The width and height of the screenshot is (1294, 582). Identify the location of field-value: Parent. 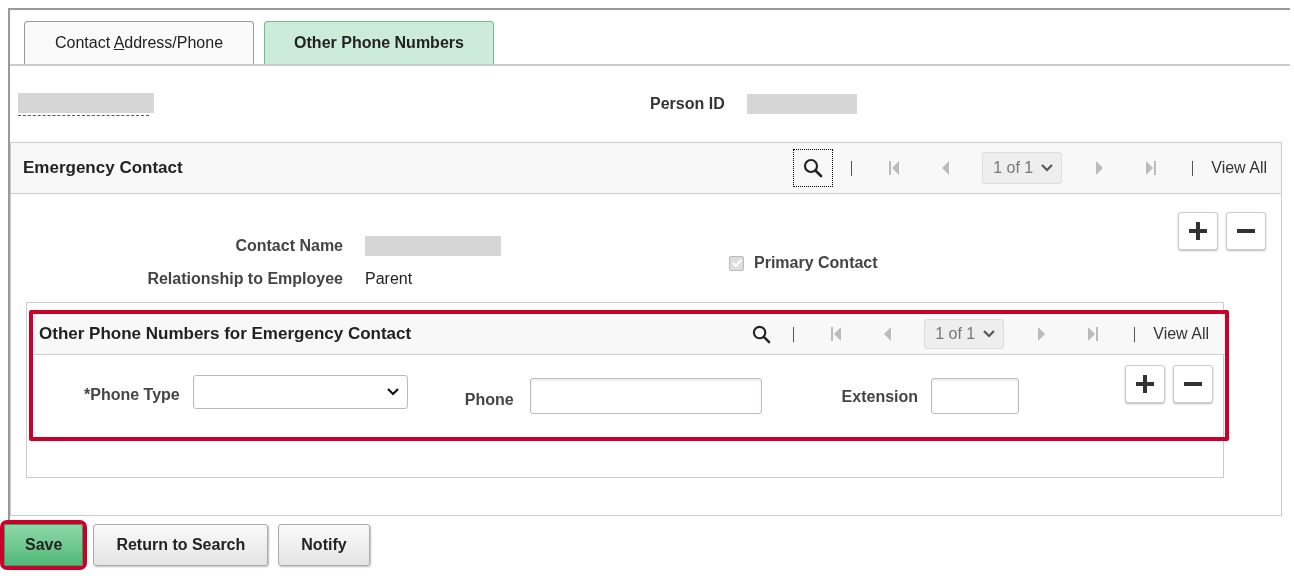
(389, 279).